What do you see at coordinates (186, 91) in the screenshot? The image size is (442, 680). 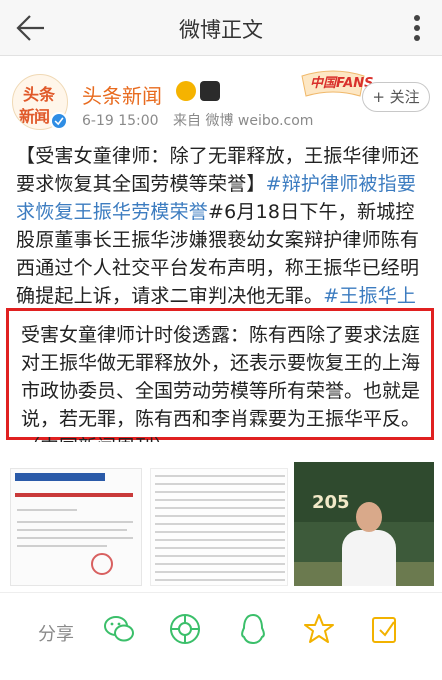 I see `crown-icon` at bounding box center [186, 91].